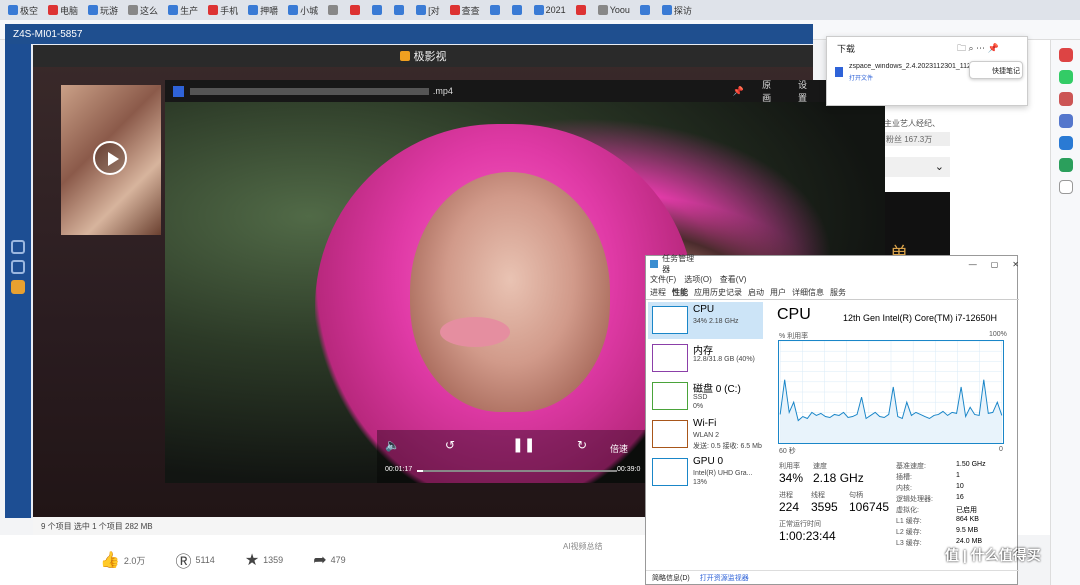  I want to click on play-icon, so click(110, 158).